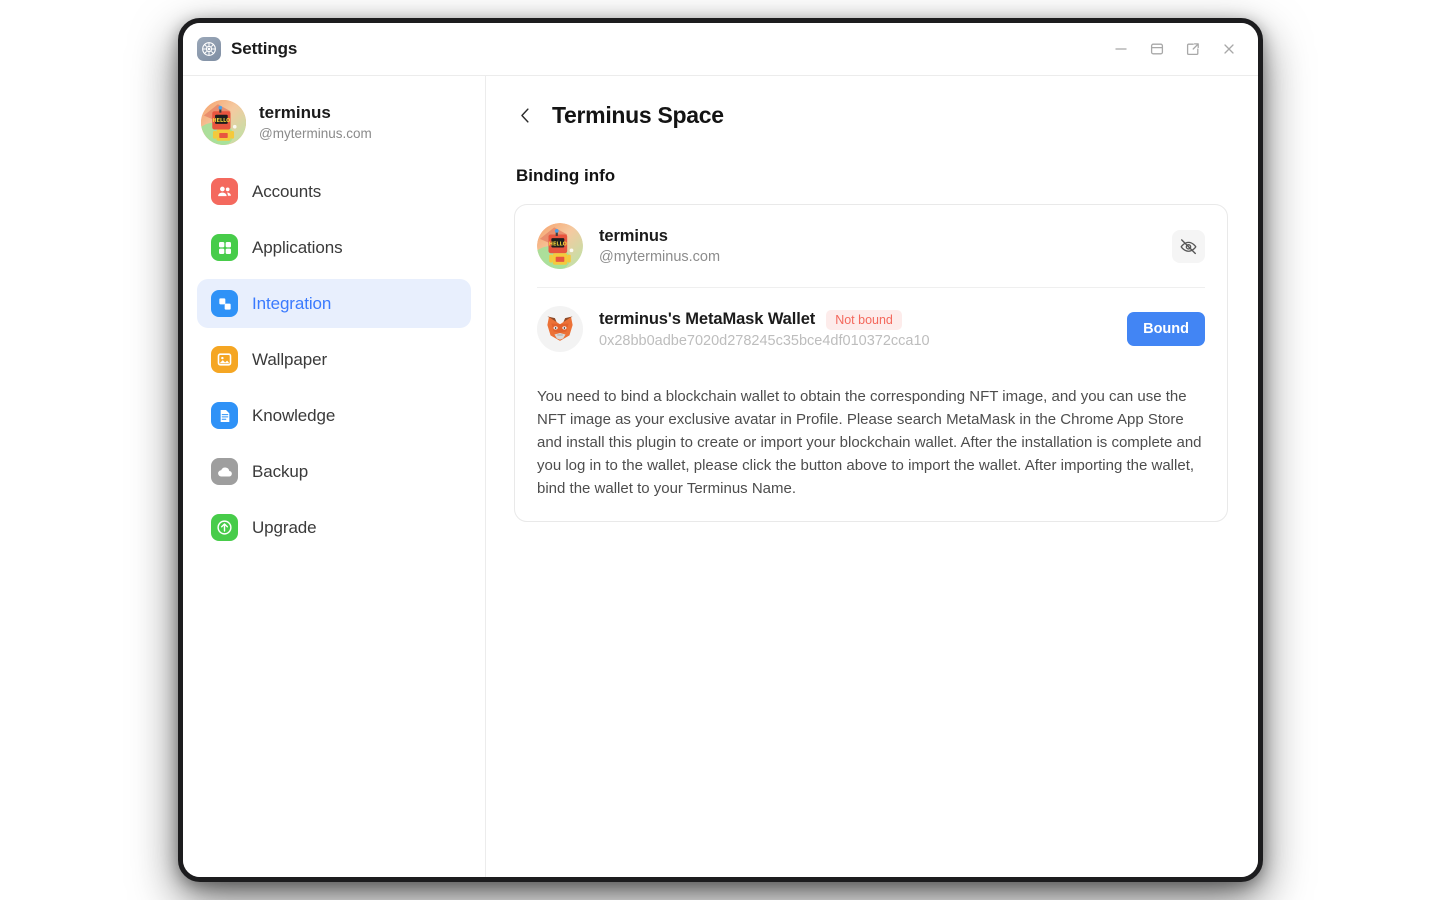 The width and height of the screenshot is (1440, 900). What do you see at coordinates (720, 49) in the screenshot?
I see `window-titlebar: Settings` at bounding box center [720, 49].